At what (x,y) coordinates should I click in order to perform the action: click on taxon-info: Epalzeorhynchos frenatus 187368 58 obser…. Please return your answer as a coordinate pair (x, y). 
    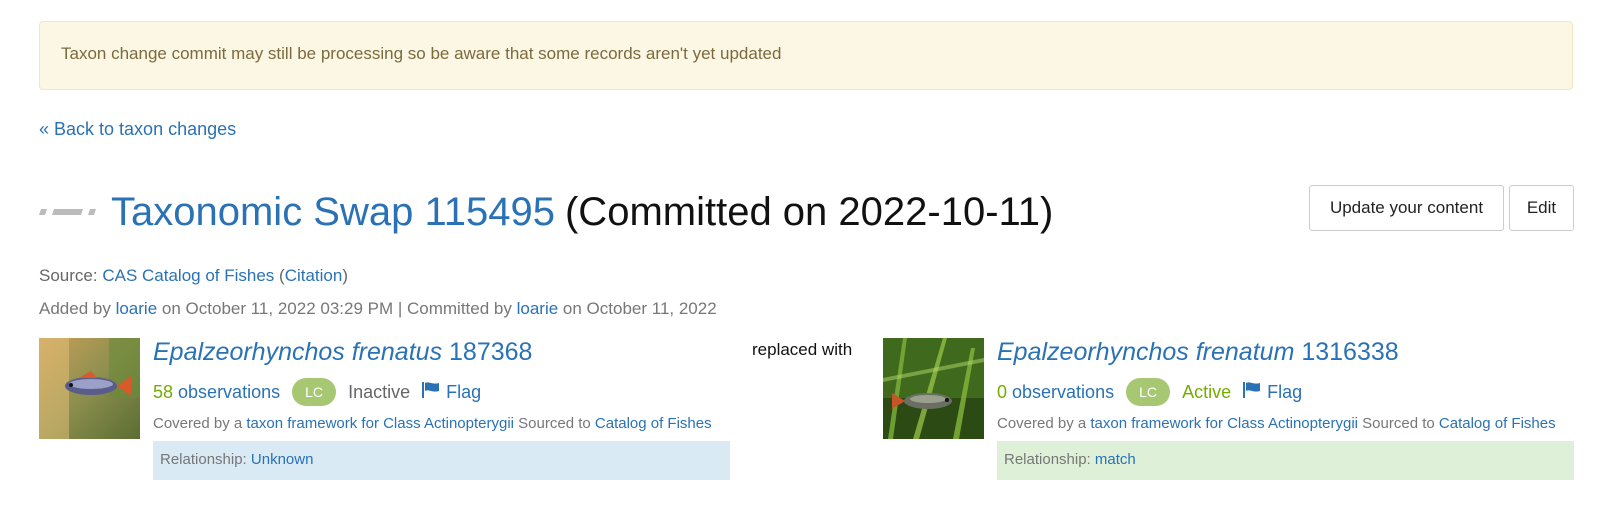
    Looking at the image, I should click on (441, 409).